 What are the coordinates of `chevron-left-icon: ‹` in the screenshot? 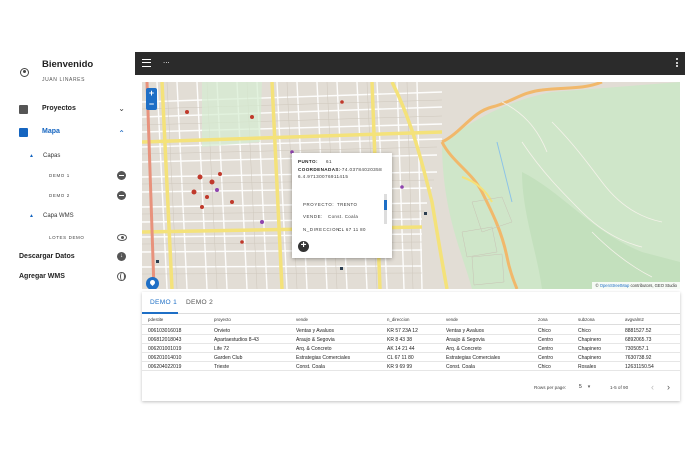 It's located at (652, 387).